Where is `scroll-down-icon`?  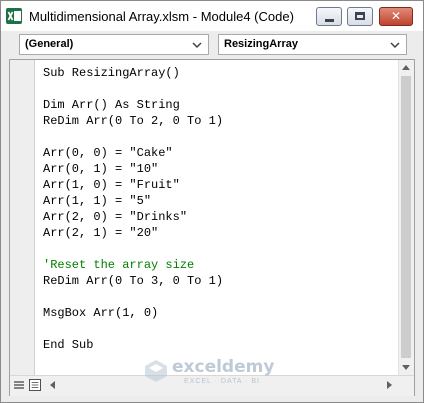
scroll-down-icon is located at coordinates (406, 367).